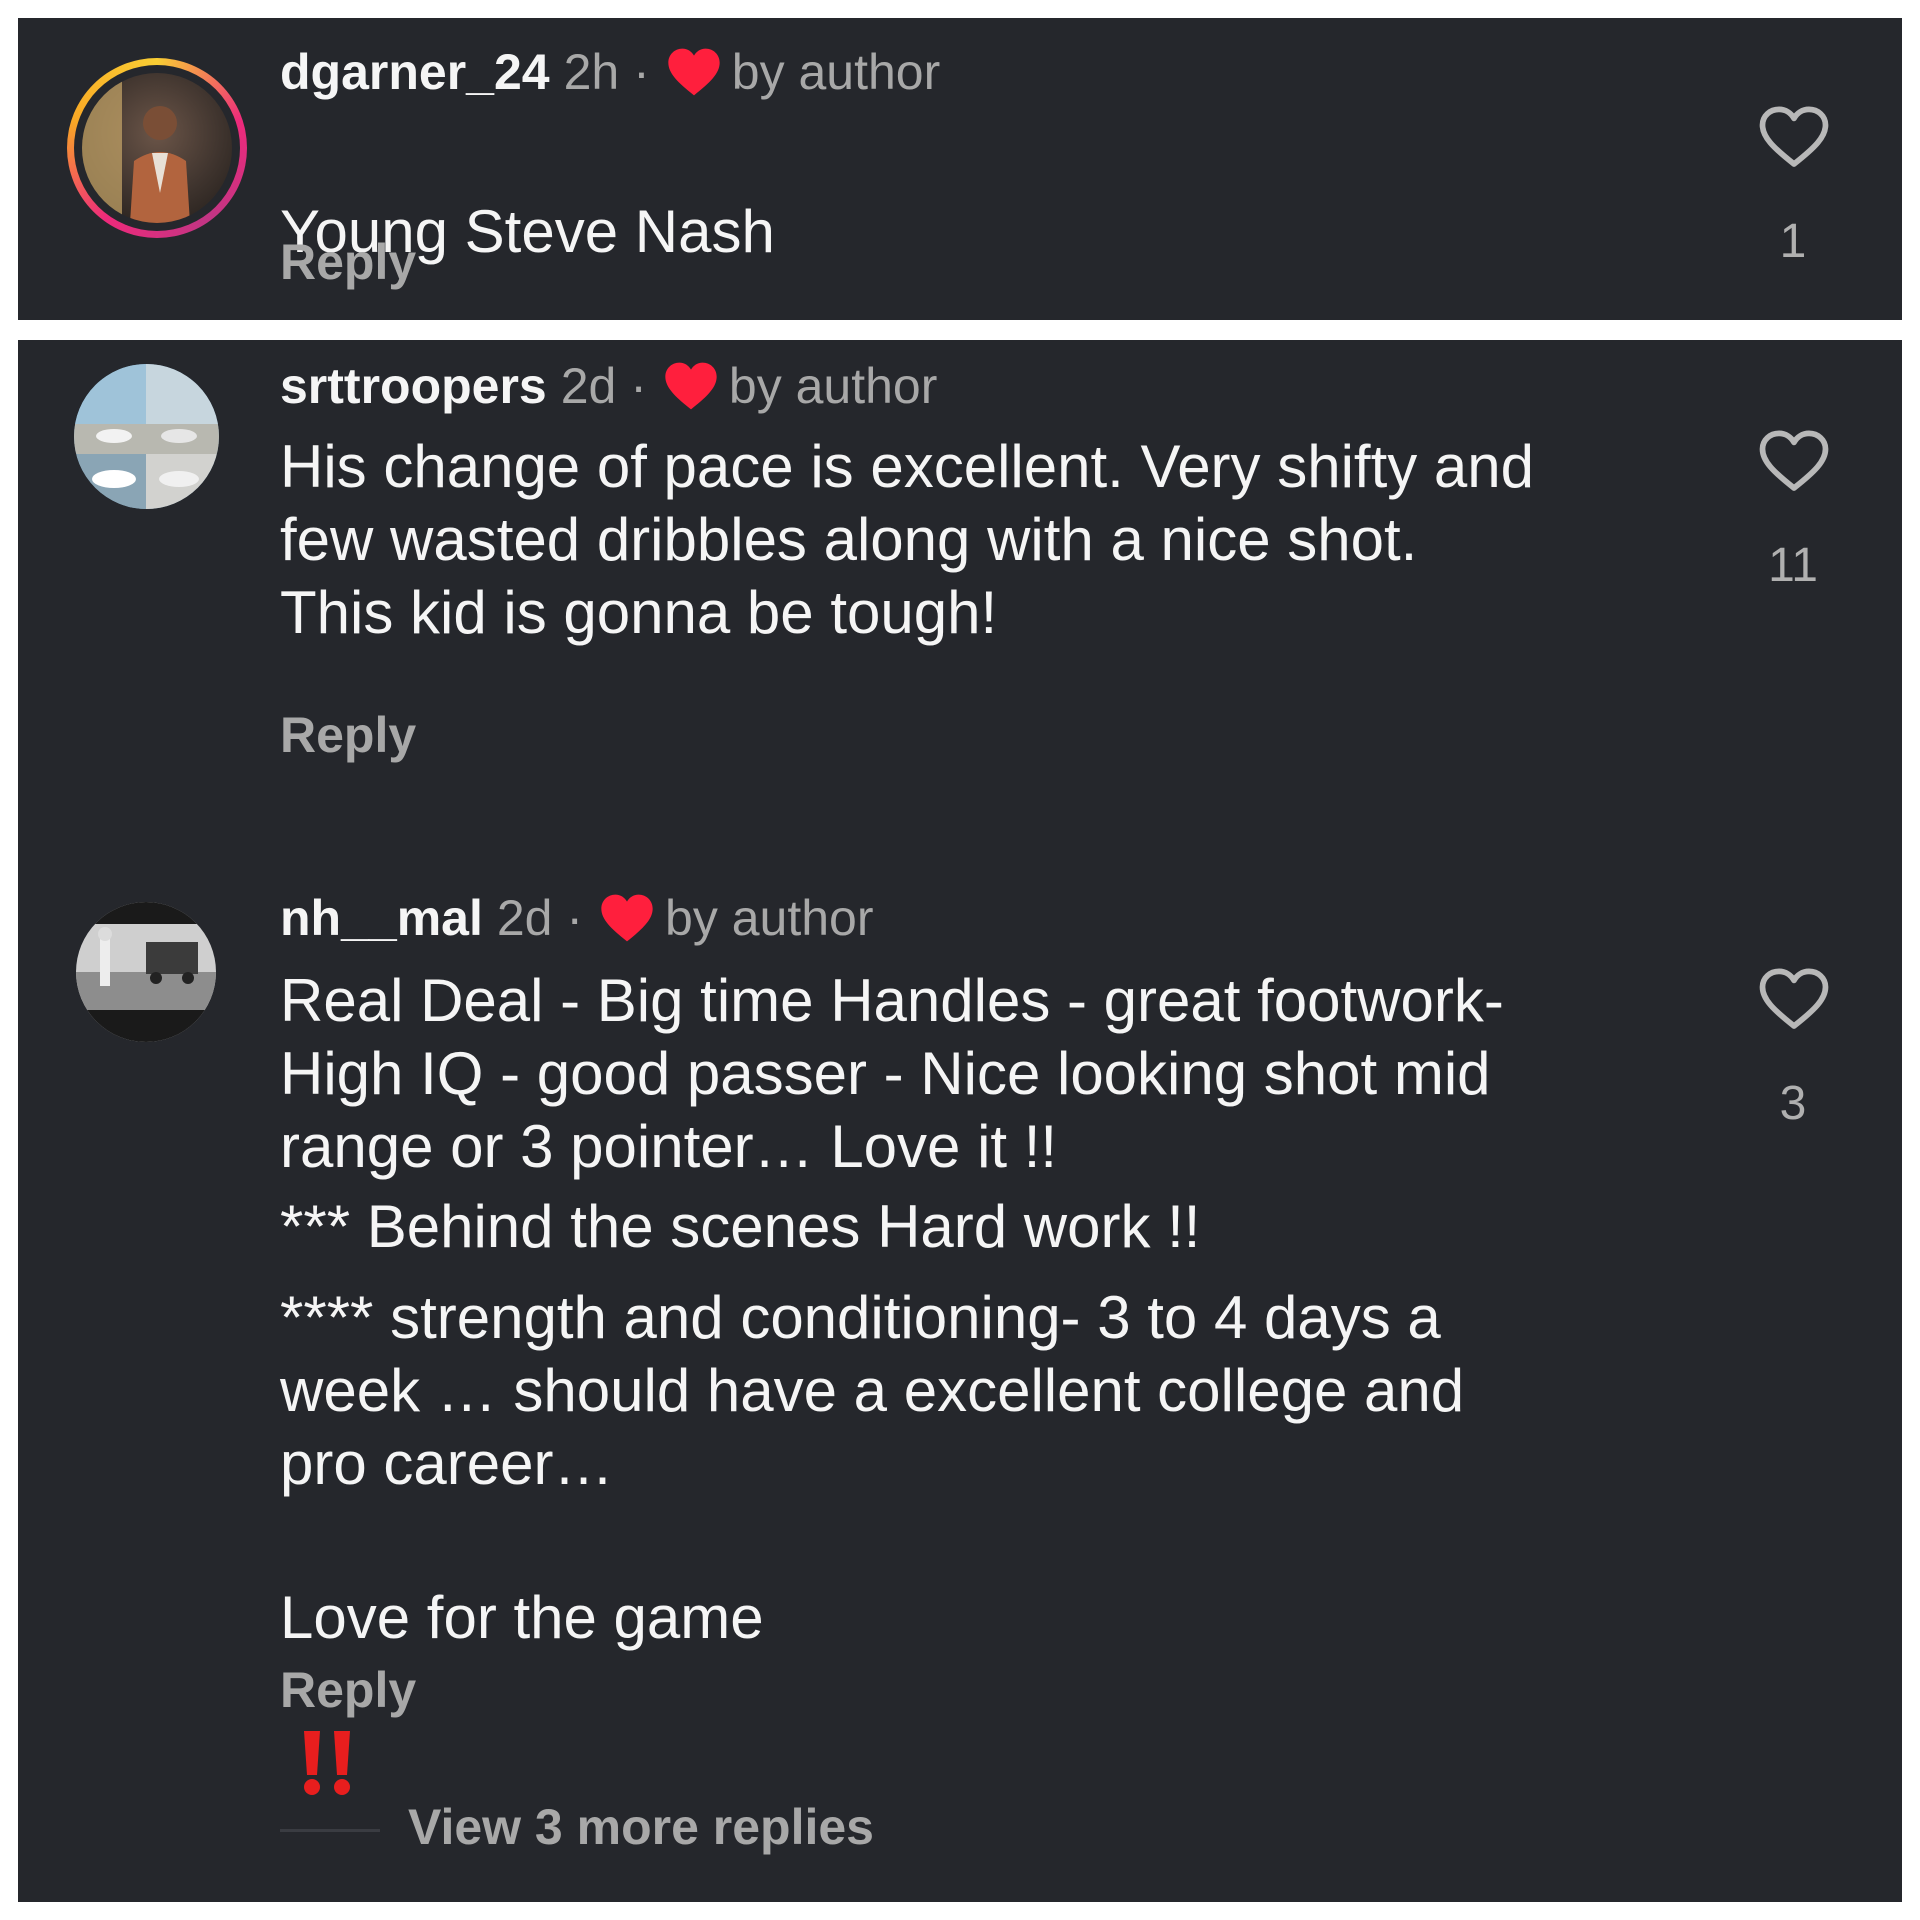 The image size is (1920, 1920). What do you see at coordinates (413, 386) in the screenshot?
I see `username: srttroopers` at bounding box center [413, 386].